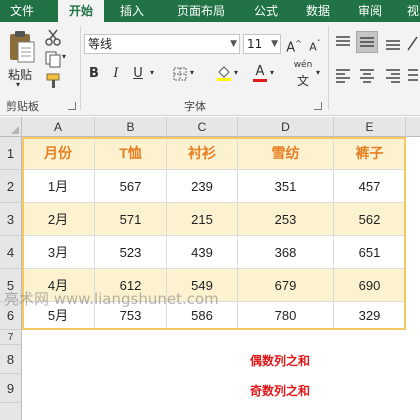 This screenshot has width=420, height=420. What do you see at coordinates (53, 59) in the screenshot?
I see `copy-icon` at bounding box center [53, 59].